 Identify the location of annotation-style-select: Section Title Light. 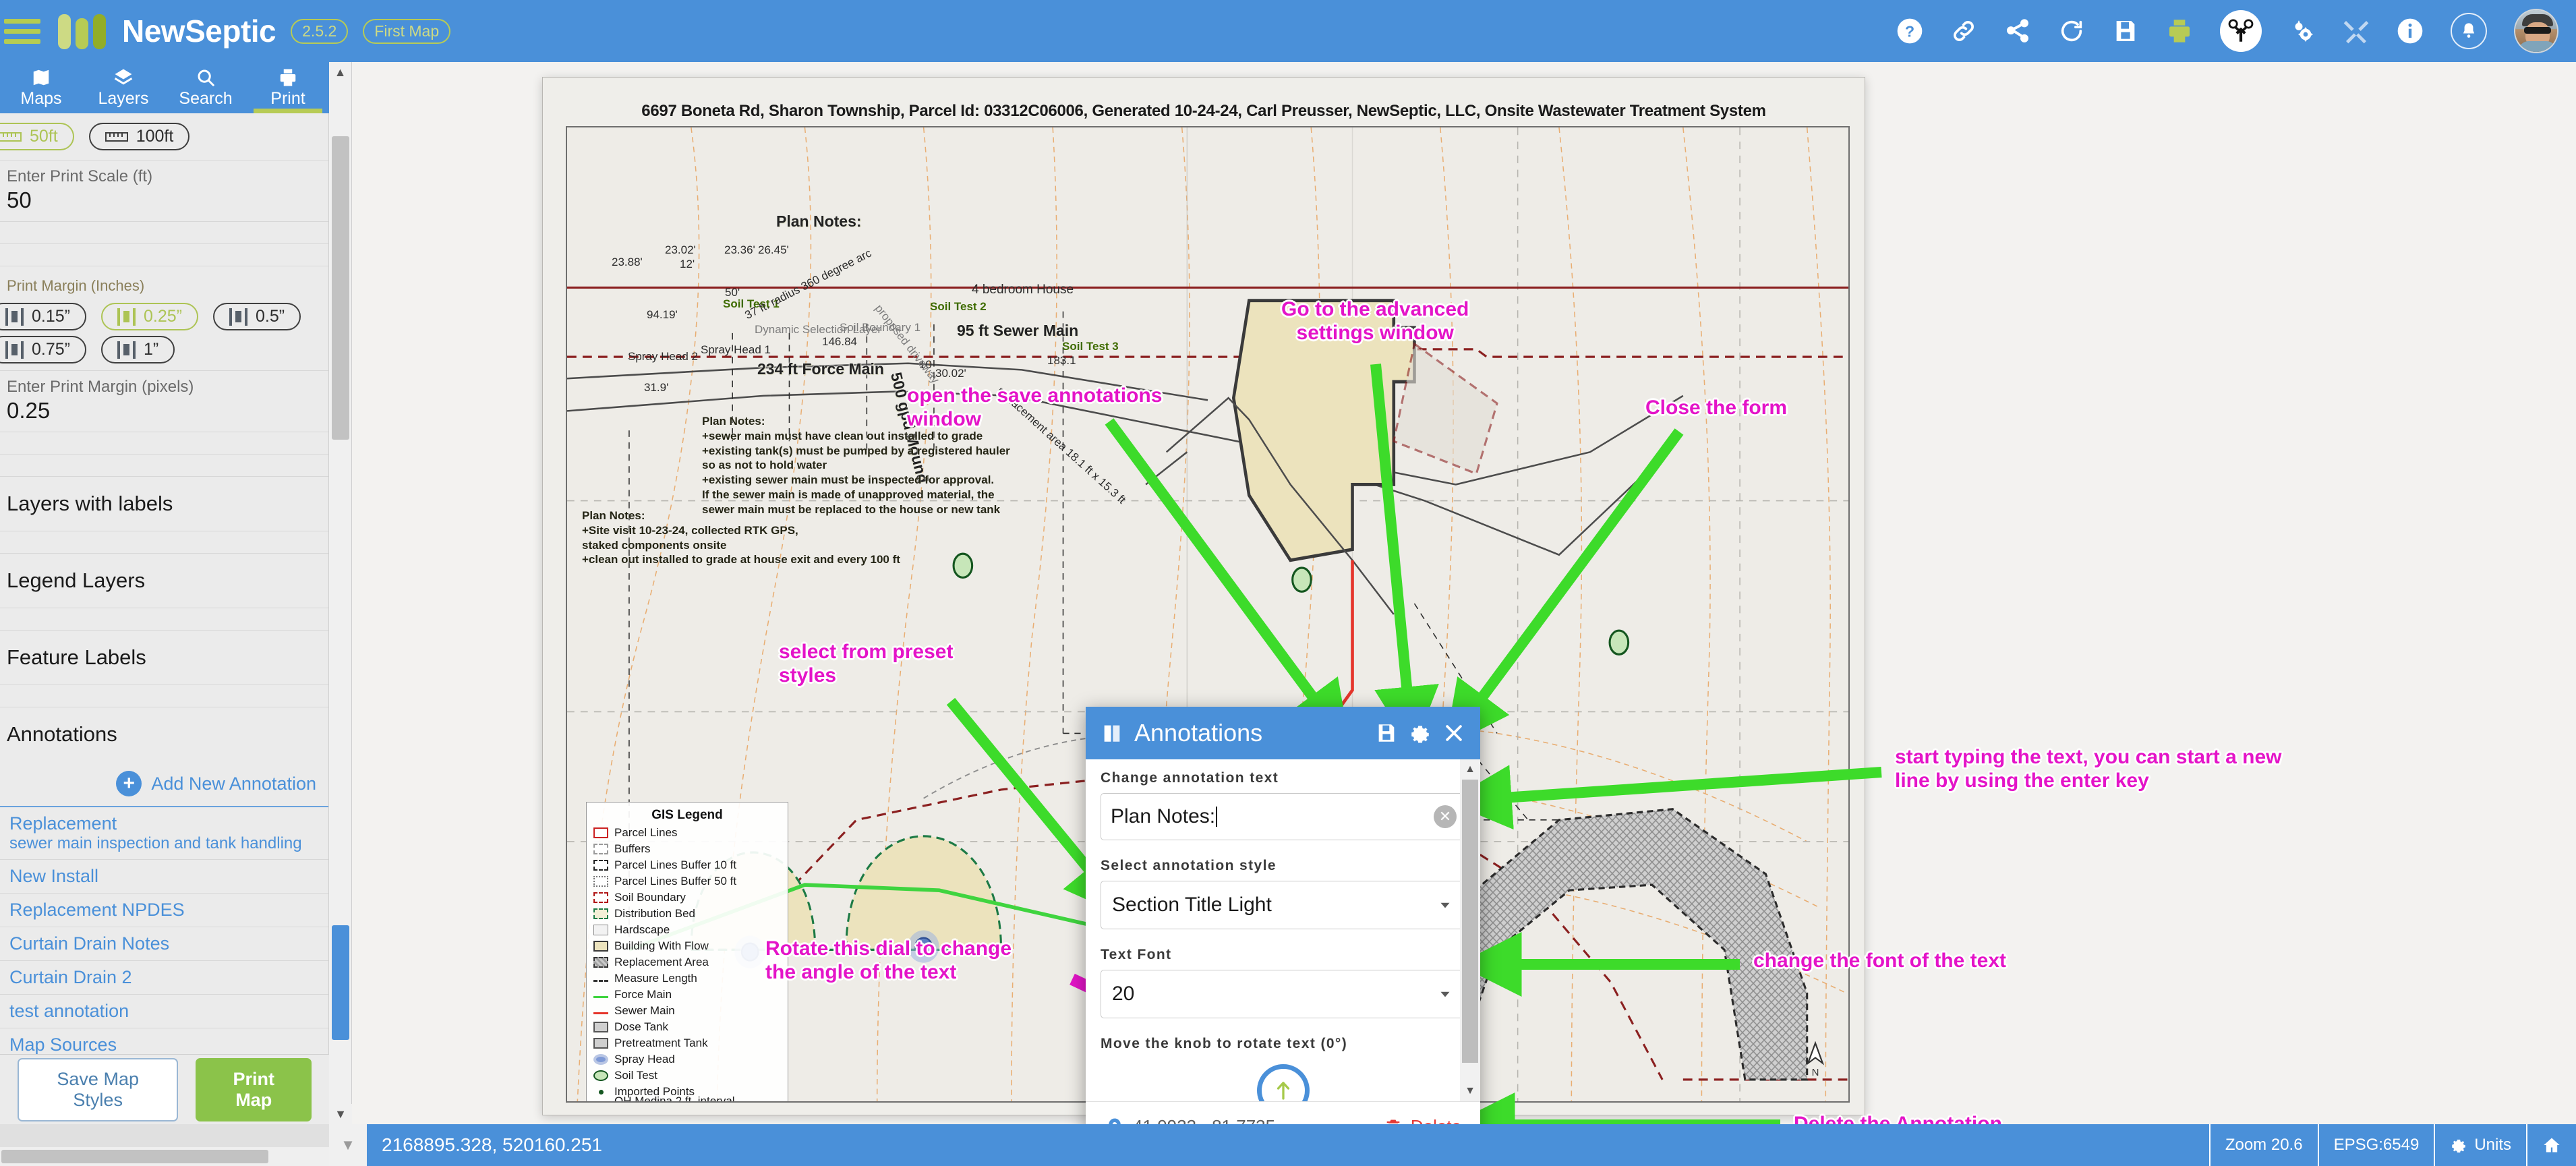
(1283, 905).